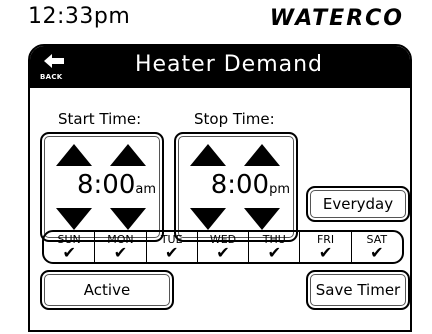 The width and height of the screenshot is (432, 334). I want to click on save-timer-button: Save Timer, so click(358, 290).